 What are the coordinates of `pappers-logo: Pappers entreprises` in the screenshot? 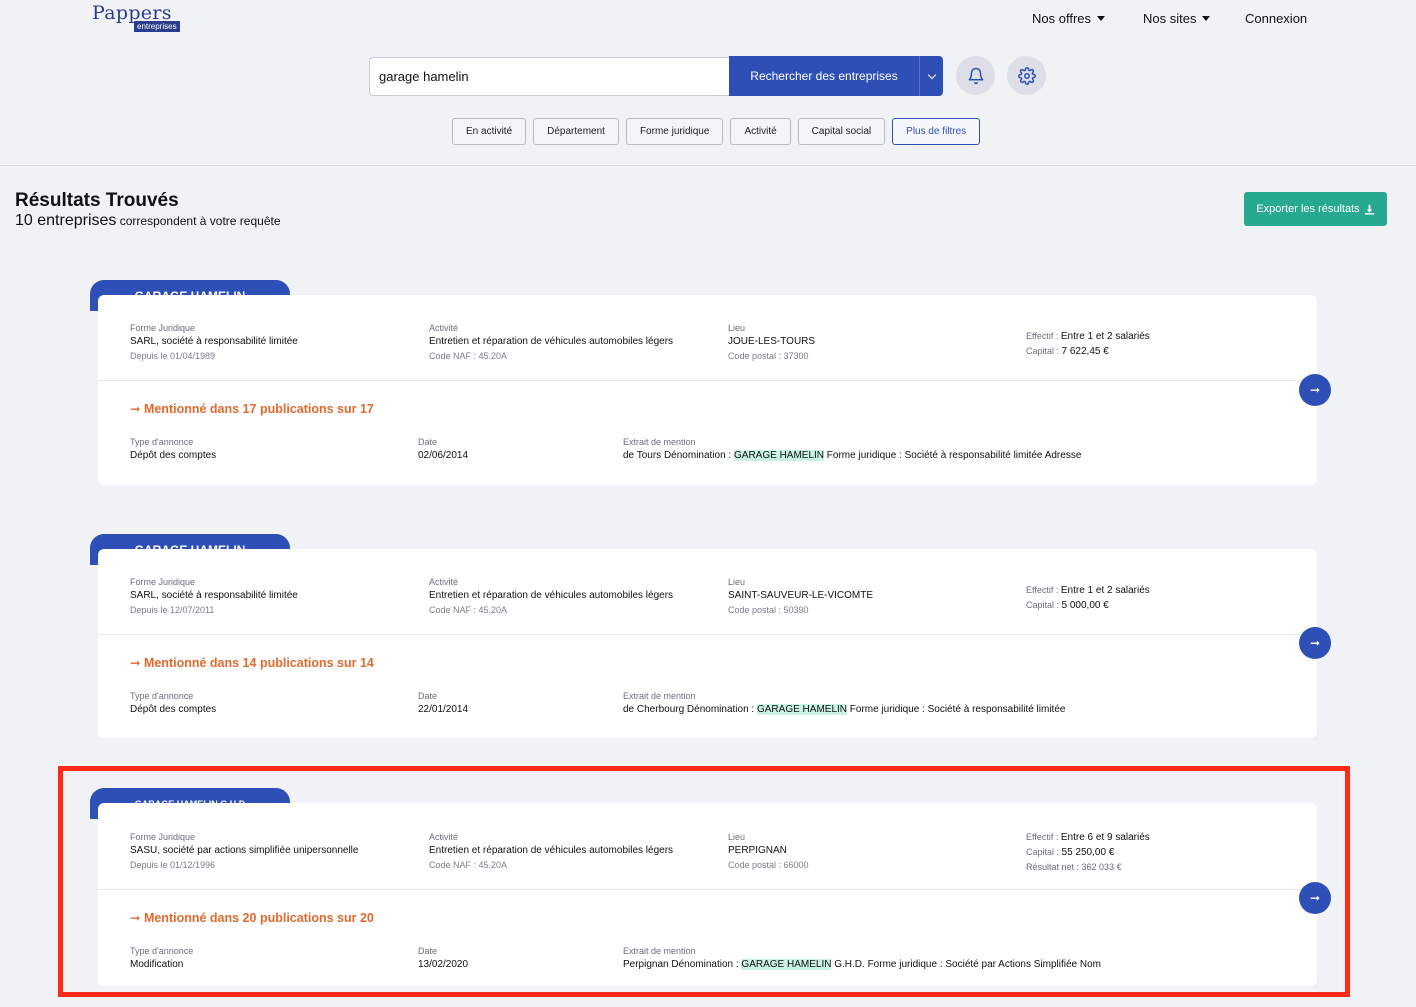 It's located at (136, 17).